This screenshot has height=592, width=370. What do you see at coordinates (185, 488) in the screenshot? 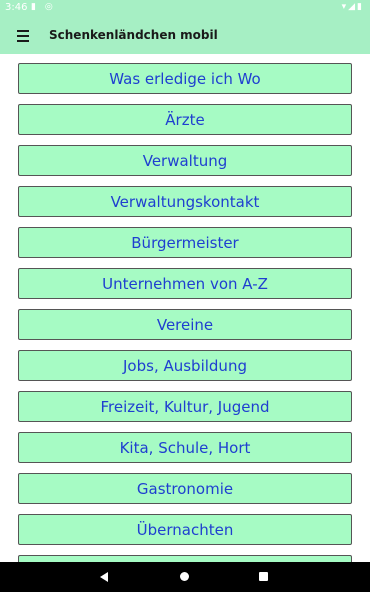
I see `menu-button-gastronomie: Gastronomie` at bounding box center [185, 488].